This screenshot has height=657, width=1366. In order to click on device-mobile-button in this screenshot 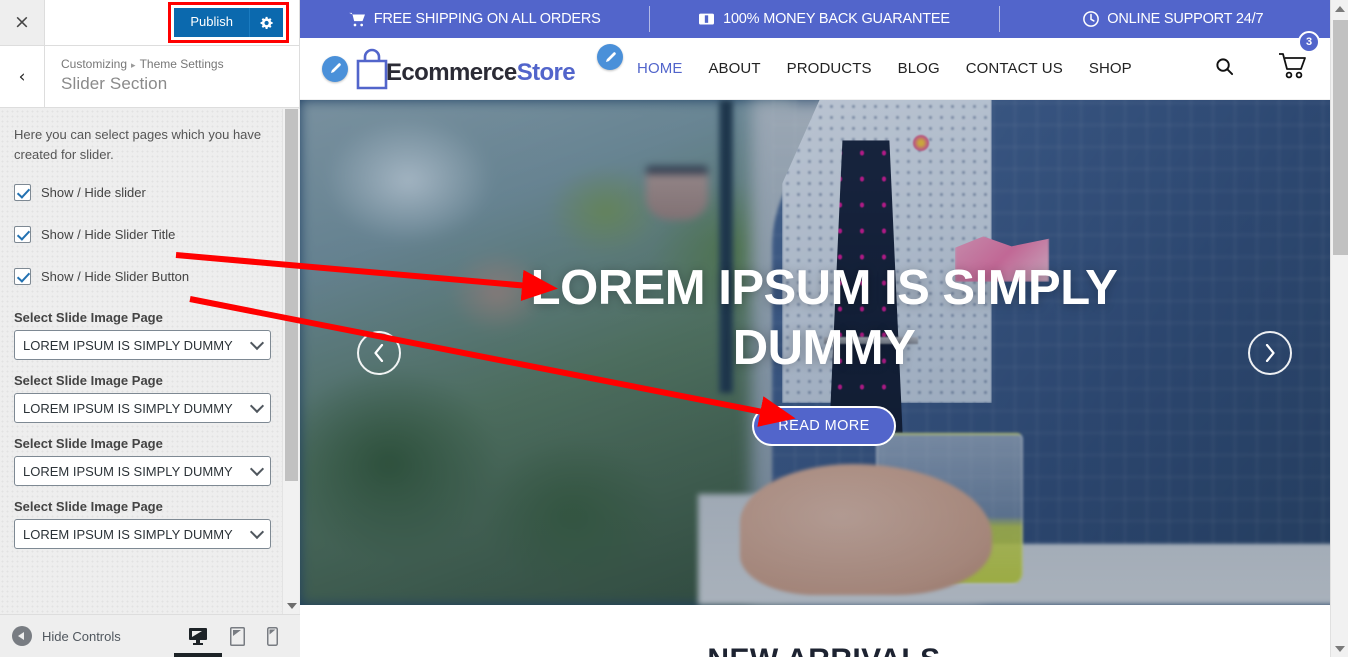, I will do `click(272, 636)`.